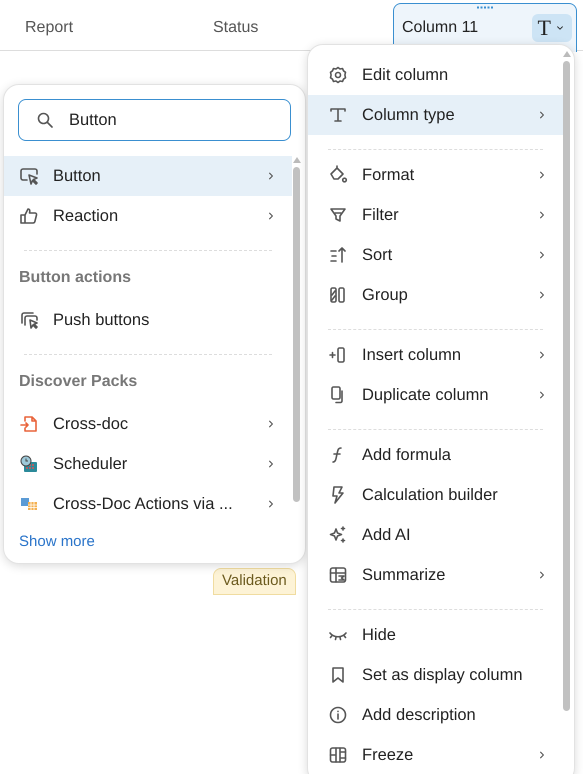 The height and width of the screenshot is (774, 583). Describe the element at coordinates (552, 28) in the screenshot. I see `column-type-button: T` at that location.